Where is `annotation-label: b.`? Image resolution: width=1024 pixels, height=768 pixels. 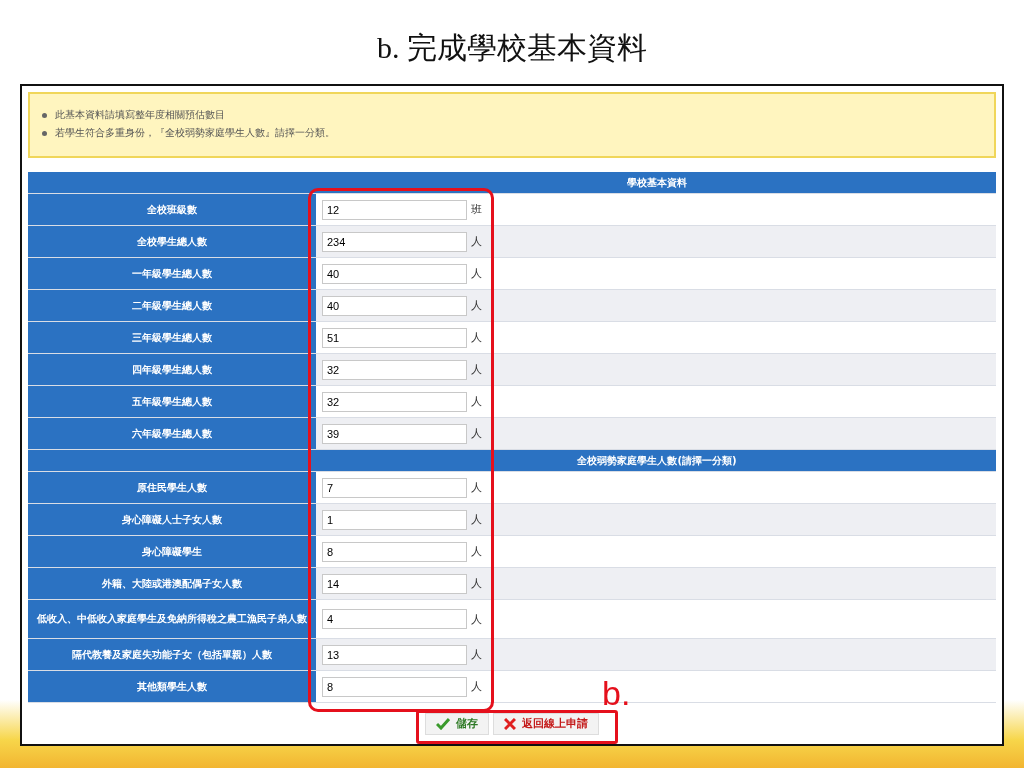
annotation-label: b. is located at coordinates (616, 693).